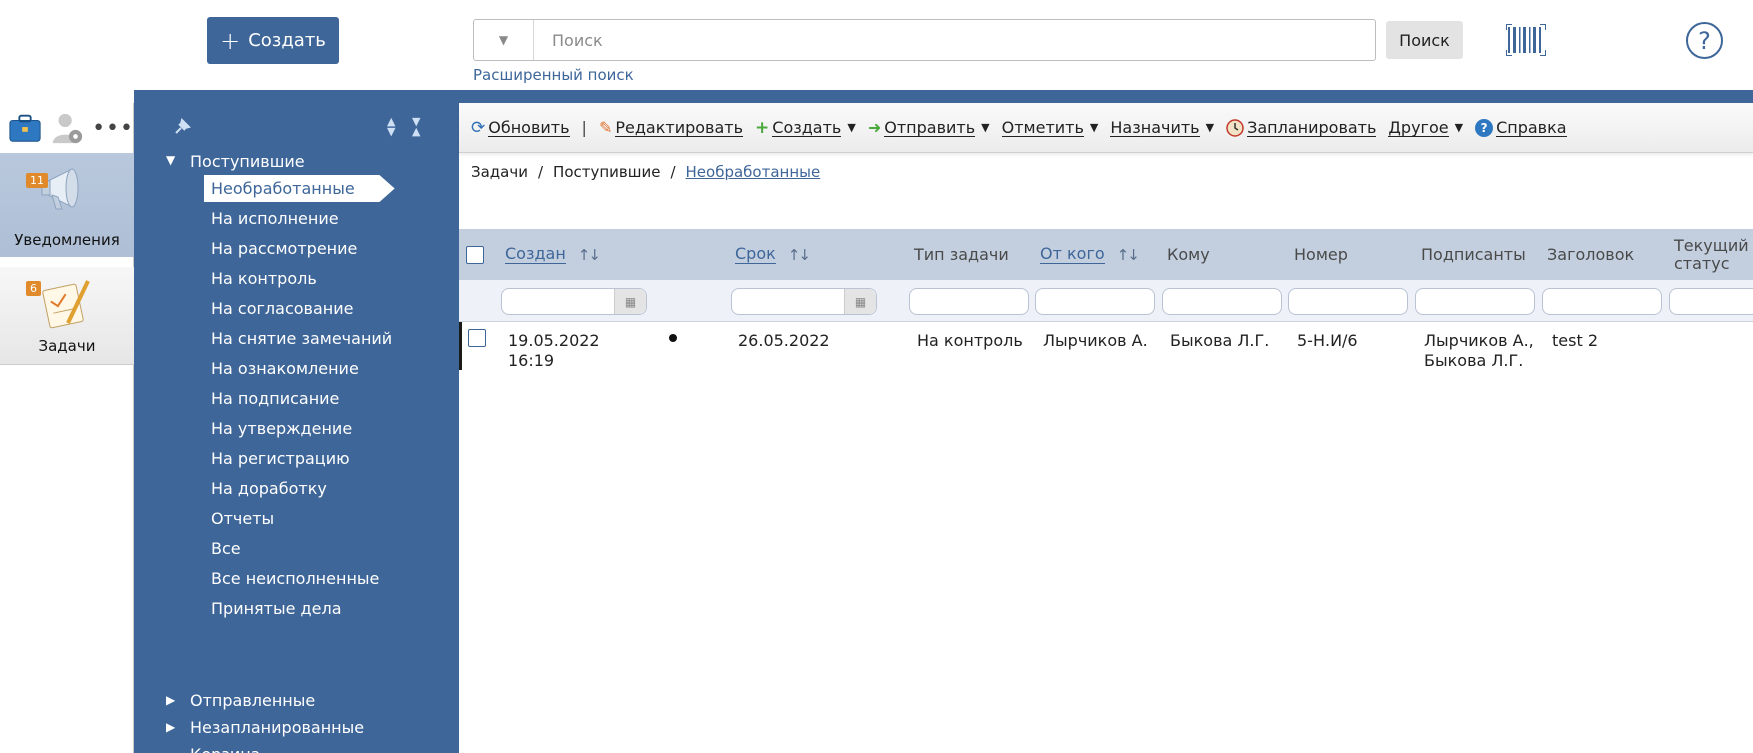 The height and width of the screenshot is (753, 1753). What do you see at coordinates (113, 128) in the screenshot?
I see `more-icon: •••` at bounding box center [113, 128].